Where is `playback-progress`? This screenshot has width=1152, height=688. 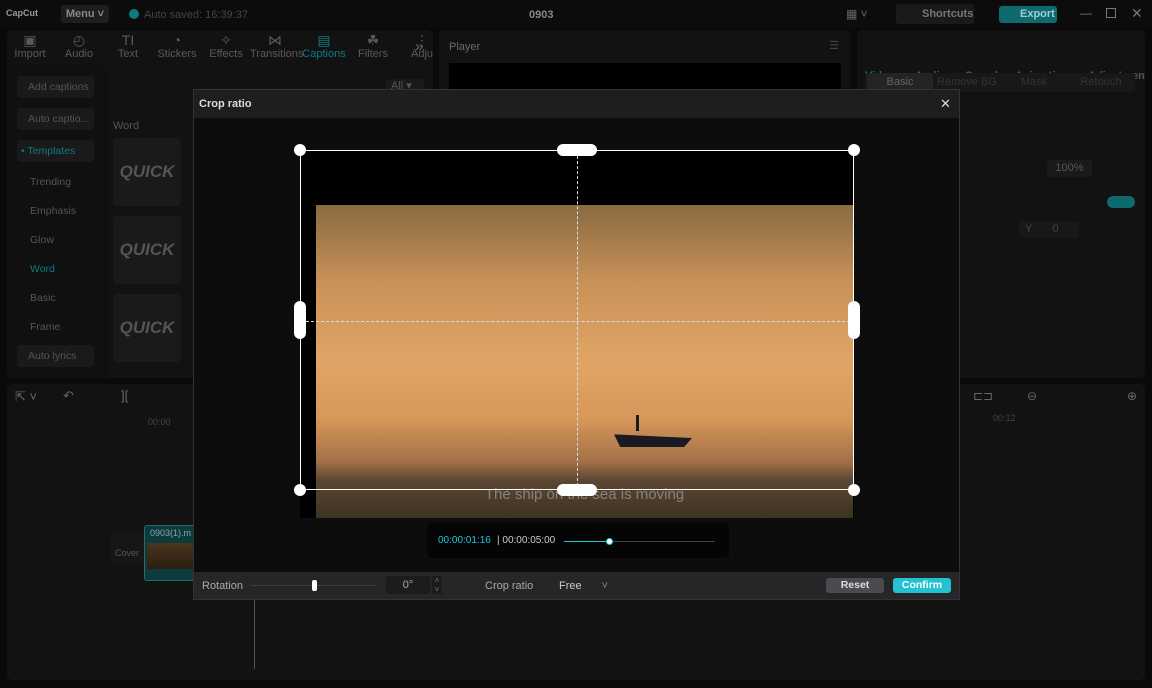
playback-progress is located at coordinates (587, 541).